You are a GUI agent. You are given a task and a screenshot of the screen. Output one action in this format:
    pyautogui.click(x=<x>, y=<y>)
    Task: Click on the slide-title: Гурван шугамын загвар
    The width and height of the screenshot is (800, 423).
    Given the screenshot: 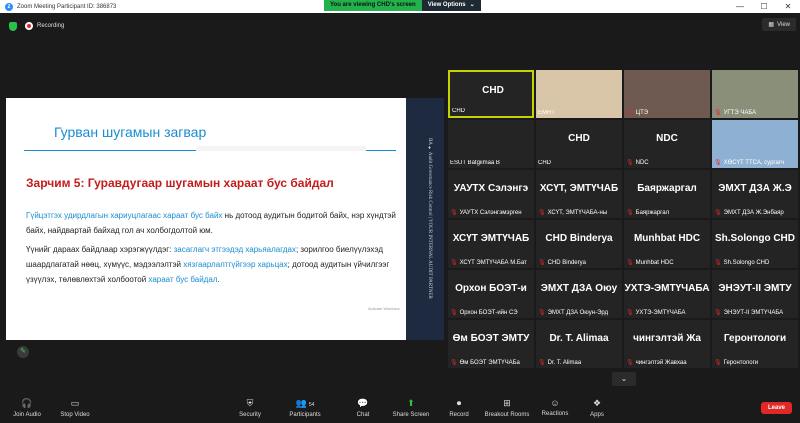 What is the action you would take?
    pyautogui.click(x=130, y=132)
    